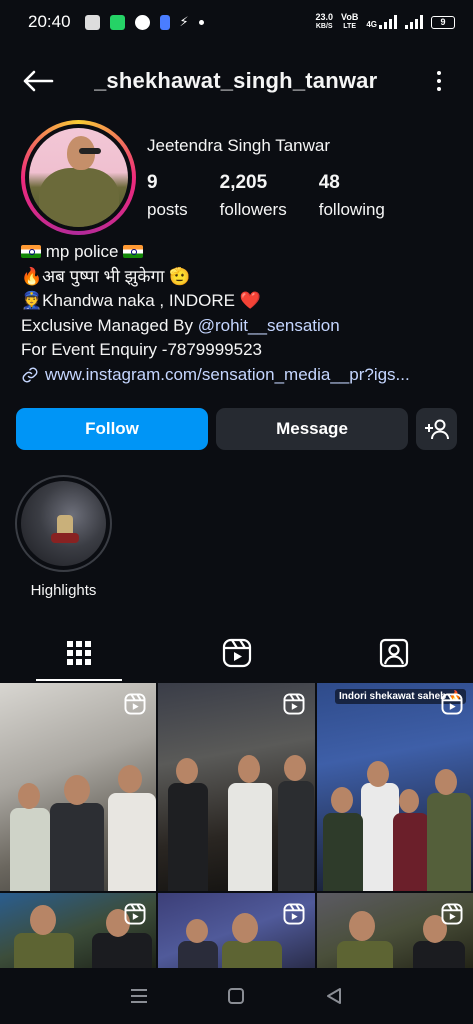 This screenshot has height=1024, width=473. What do you see at coordinates (239, 145) in the screenshot?
I see `display-name: Jeetendra Singh Tanwar` at bounding box center [239, 145].